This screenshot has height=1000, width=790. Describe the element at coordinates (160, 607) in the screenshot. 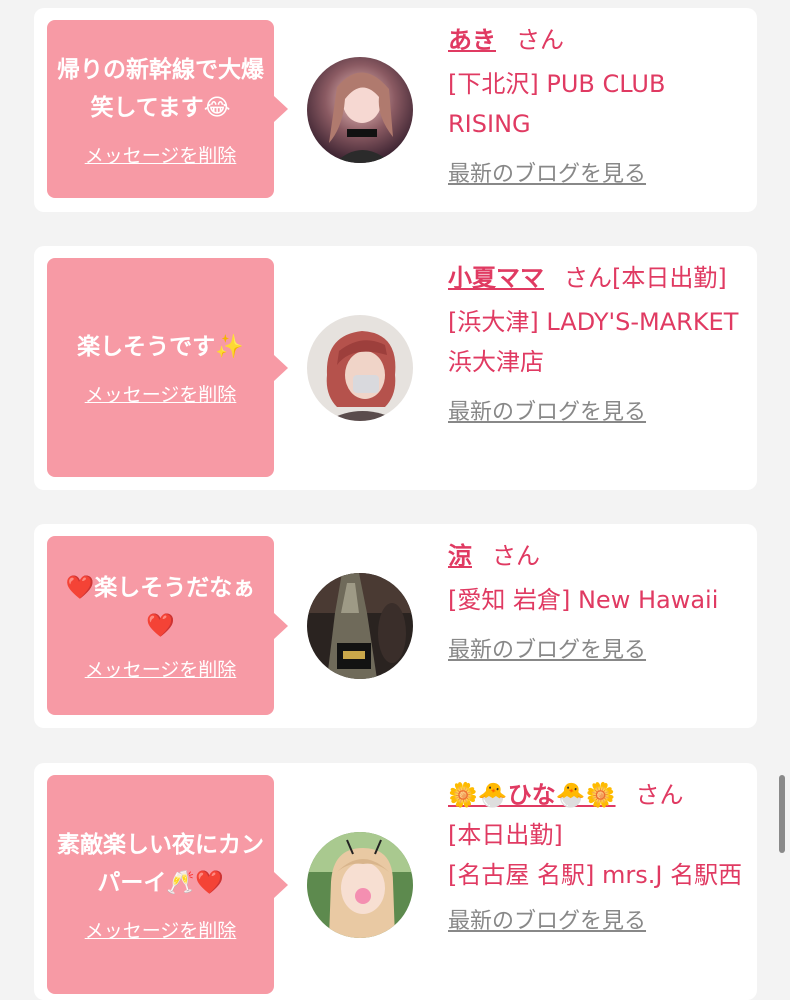

I see `message-text: ❤️楽しそうだなぁ❤️` at that location.